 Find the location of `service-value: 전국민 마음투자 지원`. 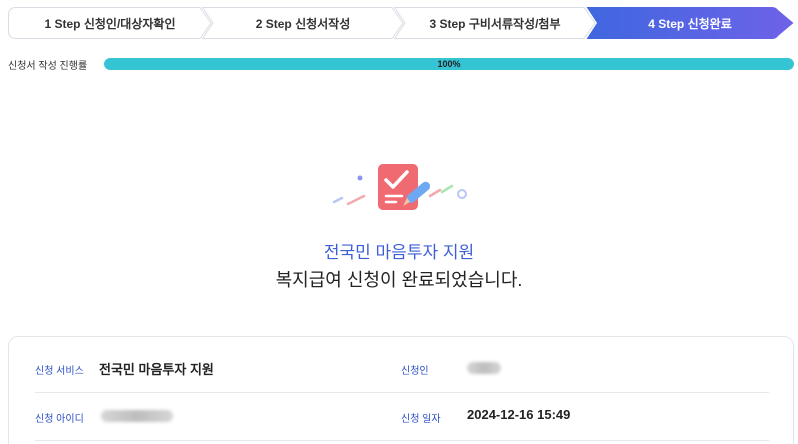

service-value: 전국민 마음투자 지원 is located at coordinates (156, 369).